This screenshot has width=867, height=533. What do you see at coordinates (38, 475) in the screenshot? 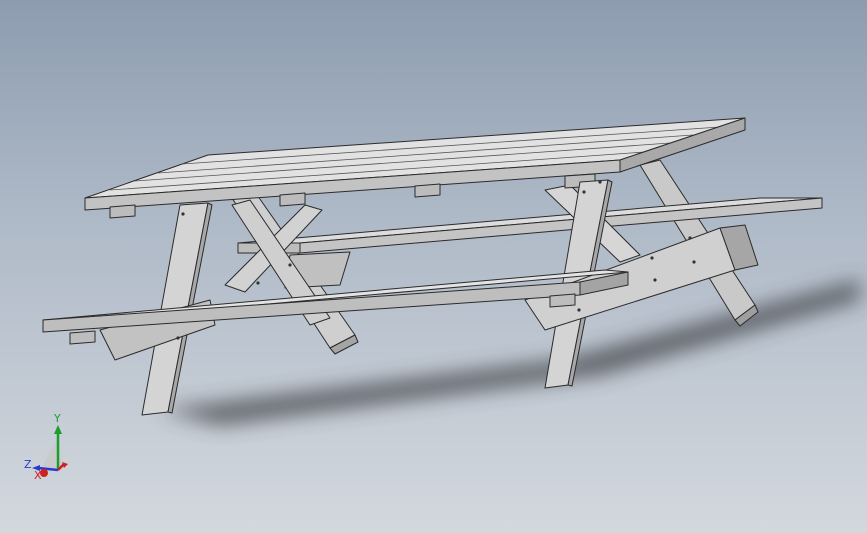
I see `triad-x-label: X` at bounding box center [38, 475].